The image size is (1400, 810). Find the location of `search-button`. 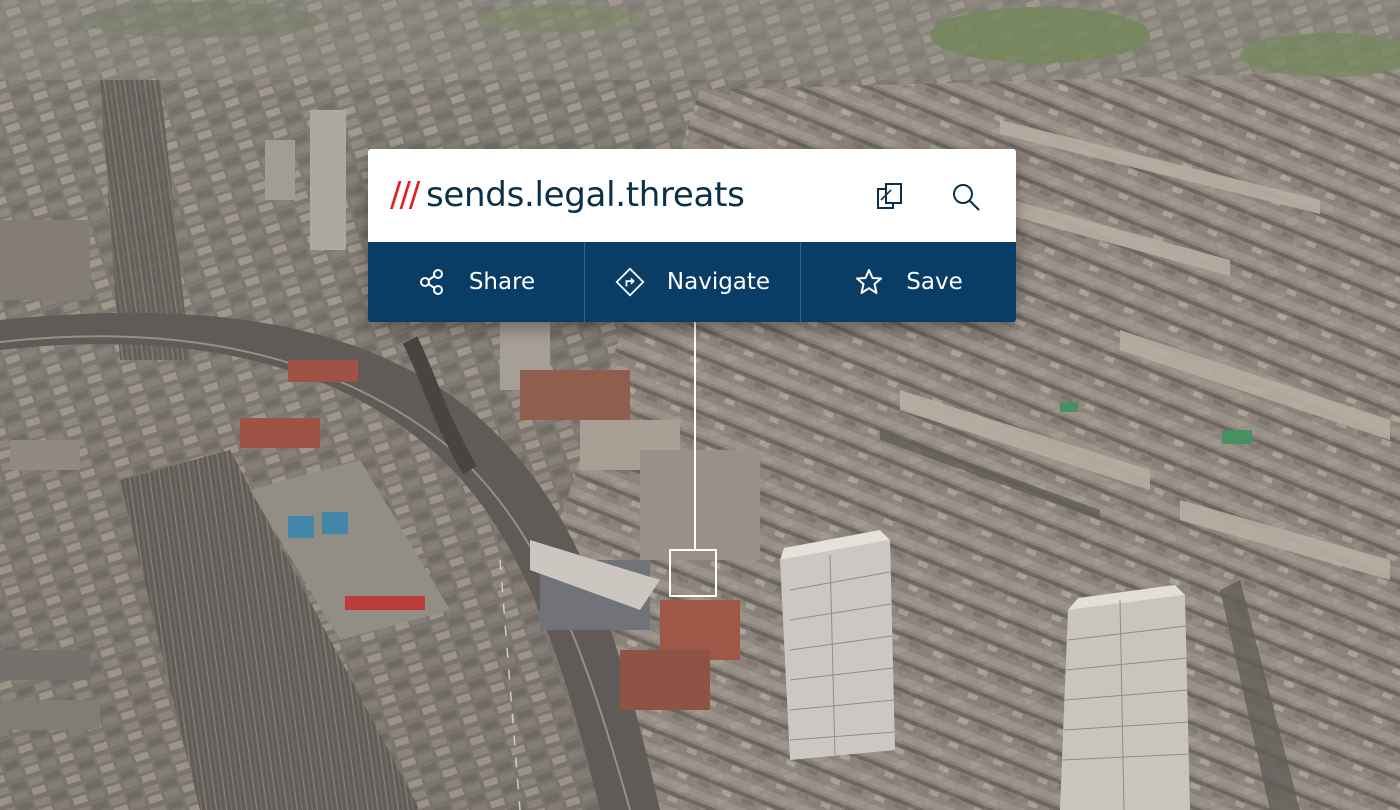

search-button is located at coordinates (966, 197).